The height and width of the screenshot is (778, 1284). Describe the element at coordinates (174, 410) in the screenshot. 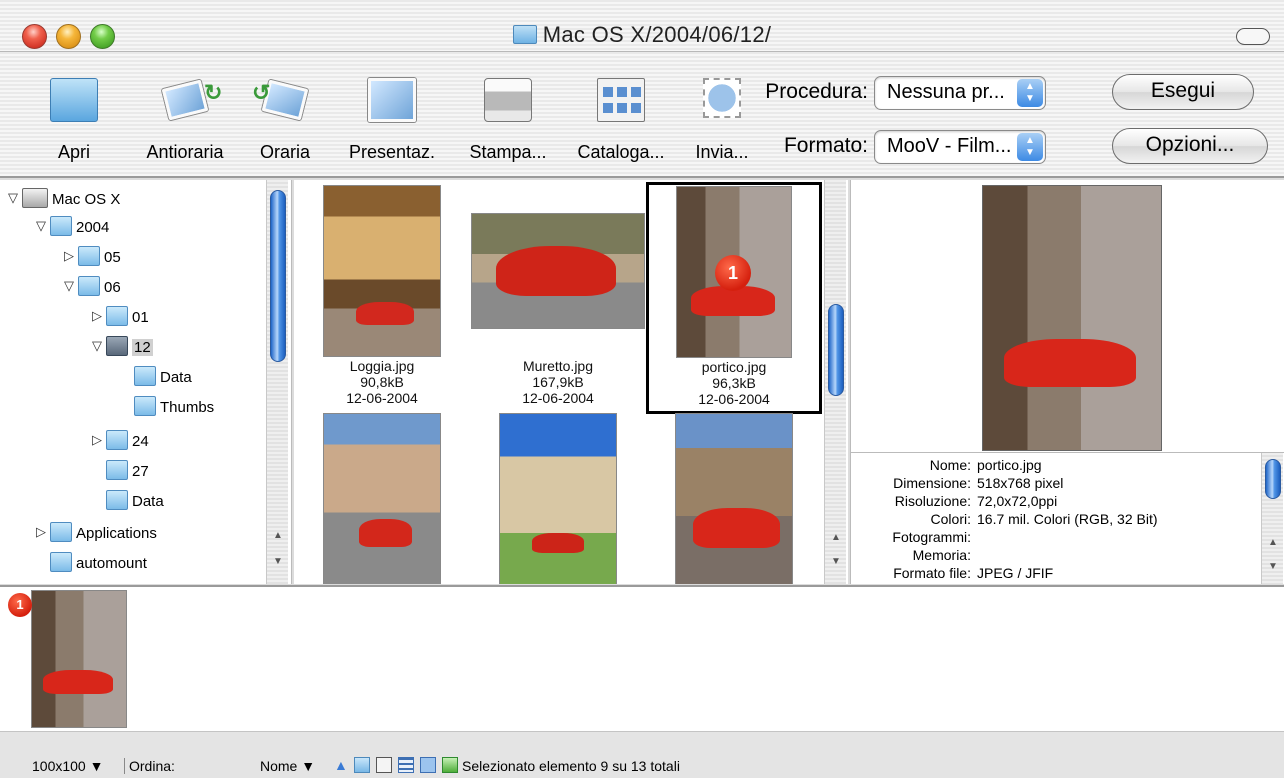

I see `tree-item: Thumbs` at that location.